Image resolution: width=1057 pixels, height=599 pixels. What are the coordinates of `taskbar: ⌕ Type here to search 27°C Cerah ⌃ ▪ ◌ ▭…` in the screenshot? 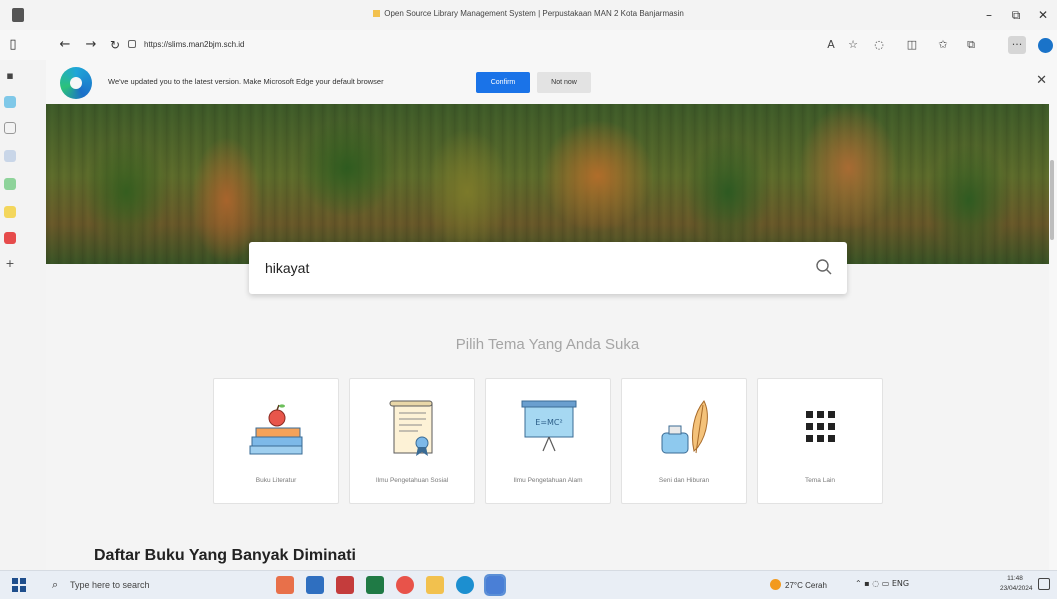 It's located at (528, 584).